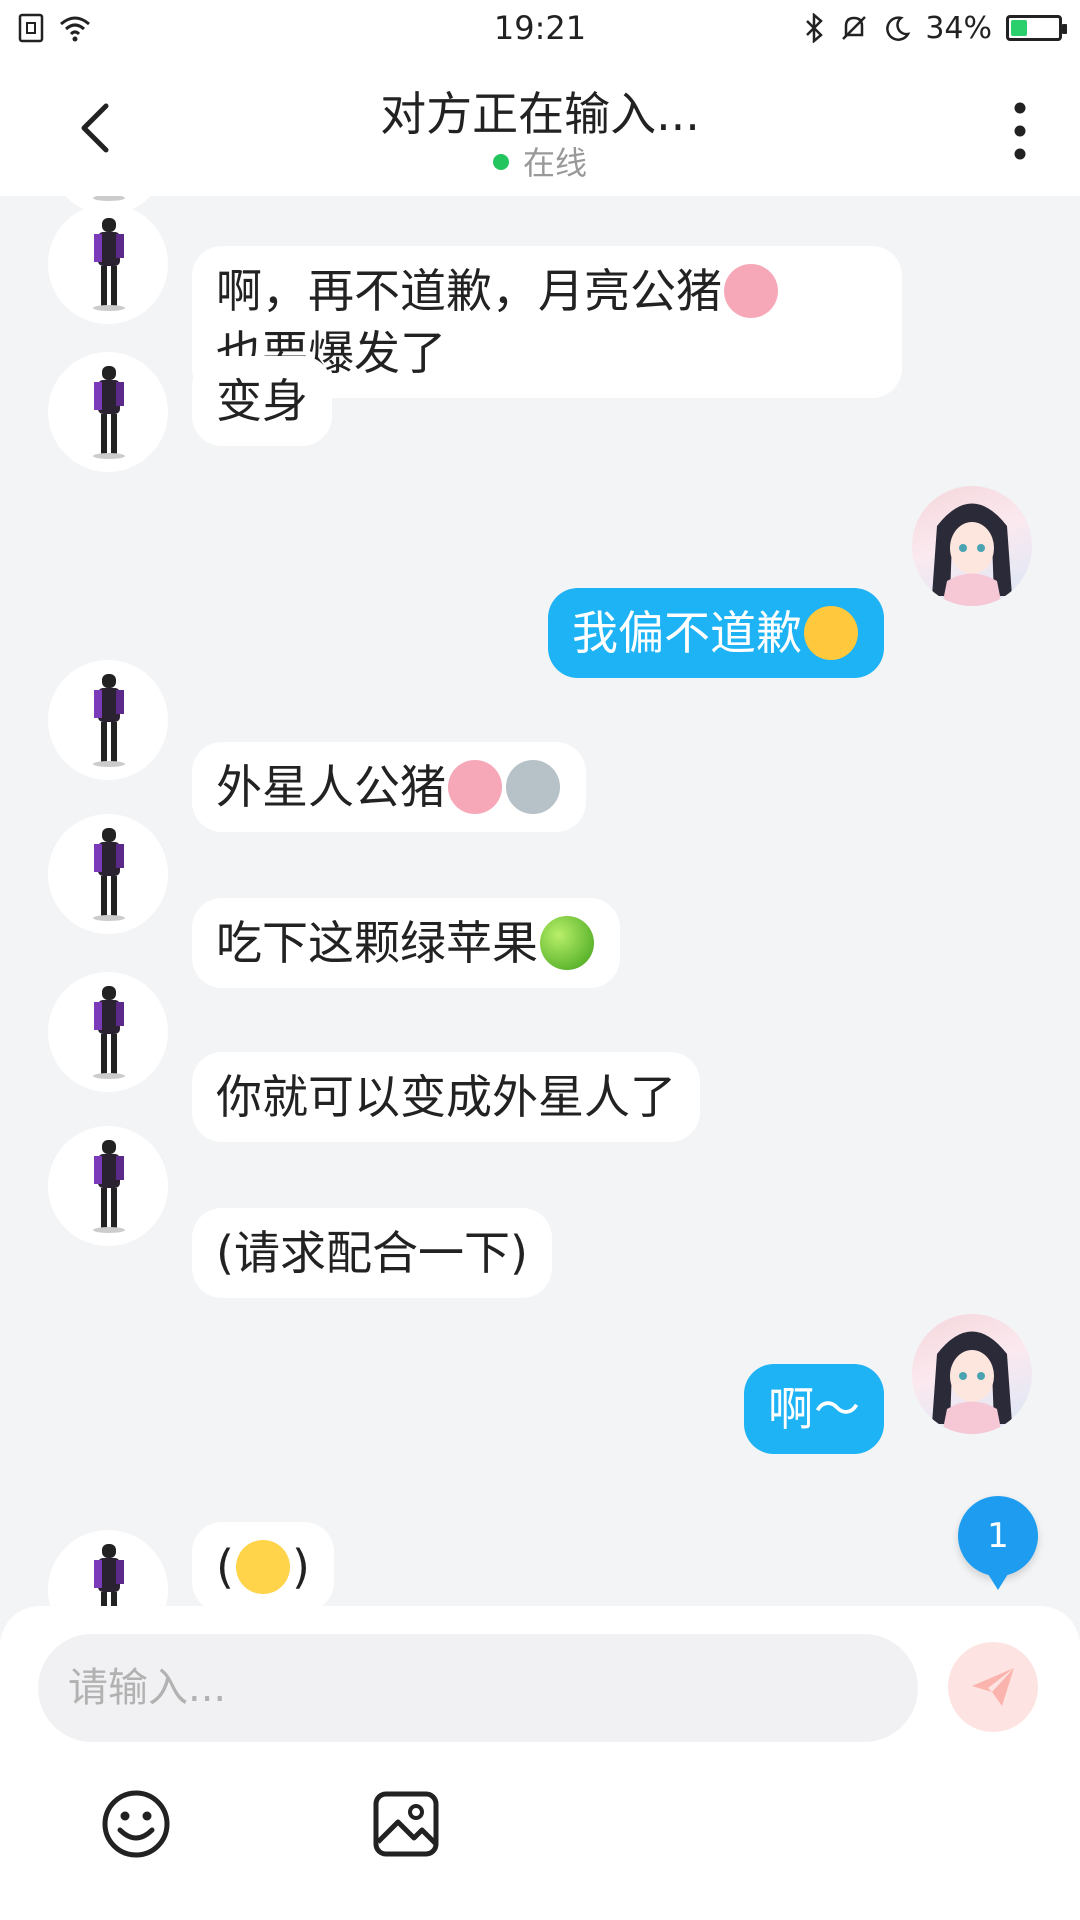  Describe the element at coordinates (31, 28) in the screenshot. I see `sim-icon` at that location.